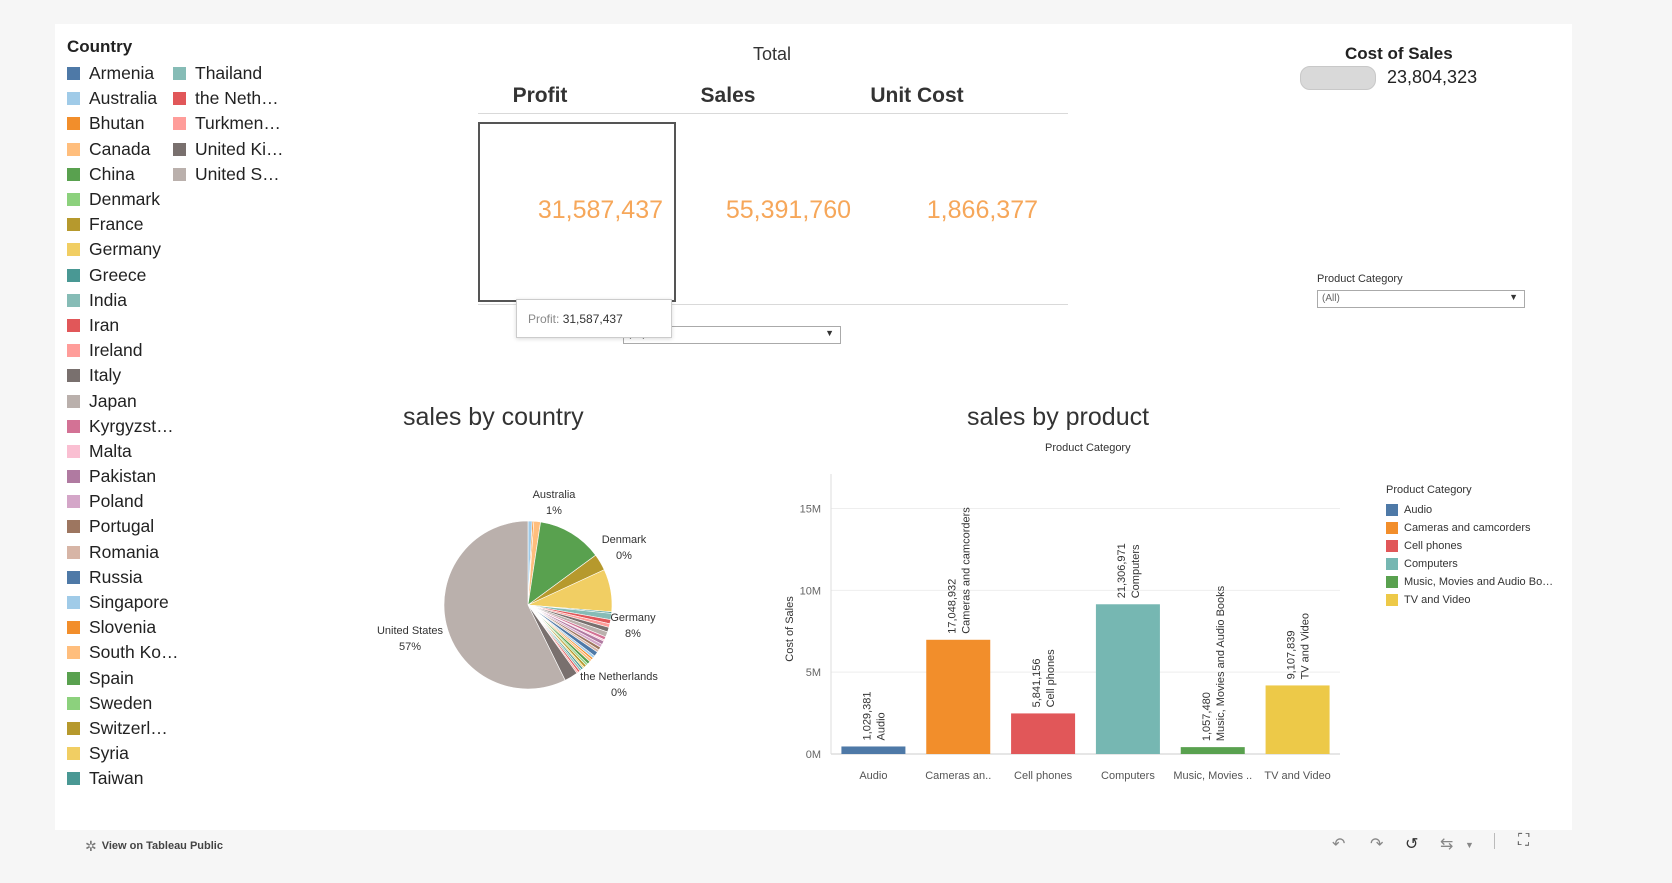  What do you see at coordinates (813, 673) in the screenshot?
I see `y-tick-label: 5M` at bounding box center [813, 673].